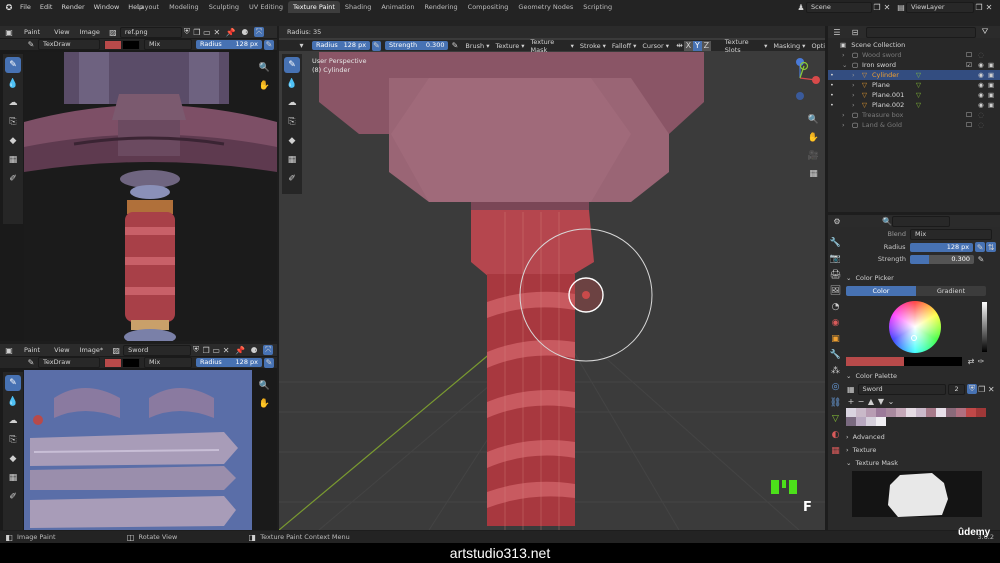 The height and width of the screenshot is (563, 1000). I want to click on sort-menu-icon: ⌄, so click(891, 401).